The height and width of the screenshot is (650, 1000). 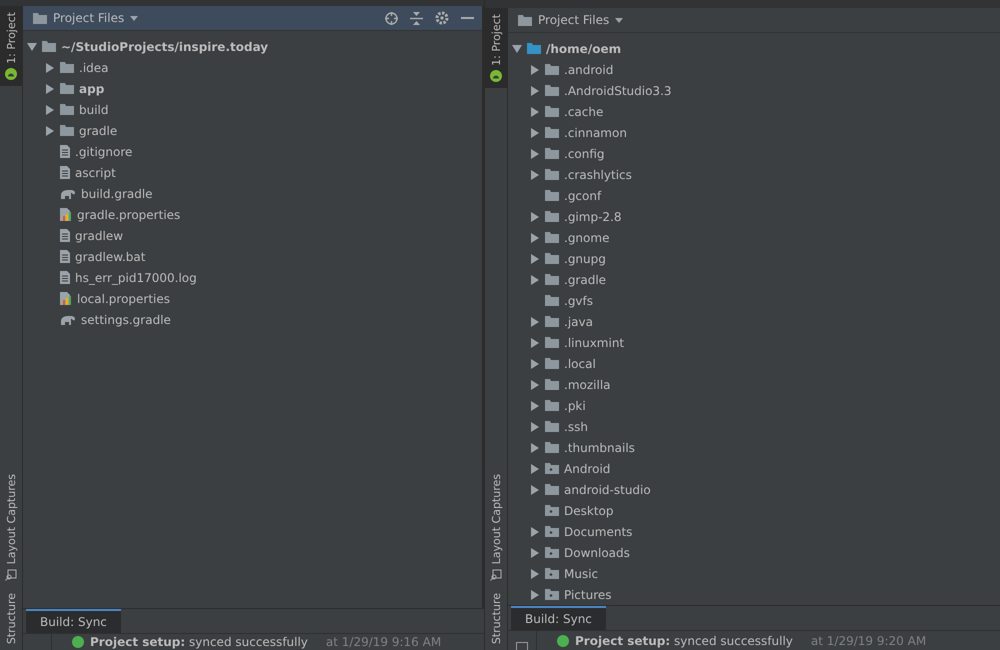 What do you see at coordinates (584, 153) in the screenshot?
I see `tree-item: .config` at bounding box center [584, 153].